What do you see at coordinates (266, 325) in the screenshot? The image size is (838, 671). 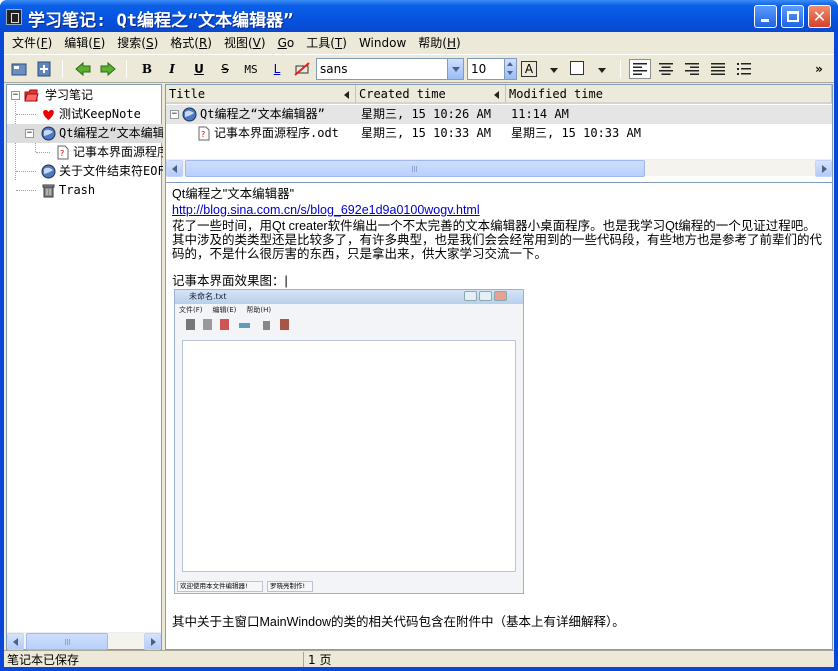 I see `embedded-settings-icon` at bounding box center [266, 325].